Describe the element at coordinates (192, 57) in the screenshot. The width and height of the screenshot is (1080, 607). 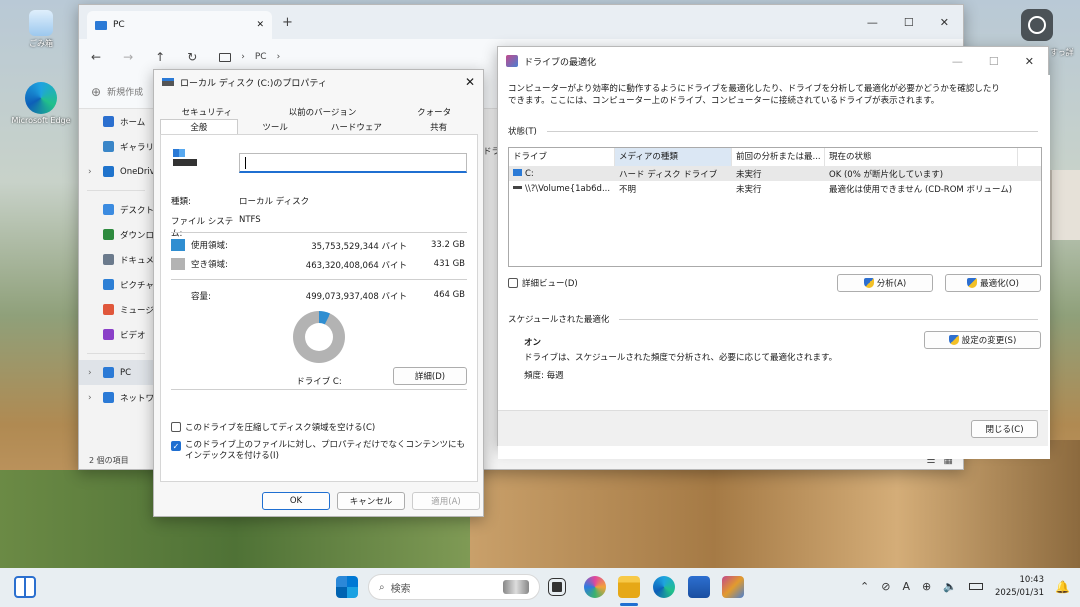
I see `refresh-icon: ↻` at that location.